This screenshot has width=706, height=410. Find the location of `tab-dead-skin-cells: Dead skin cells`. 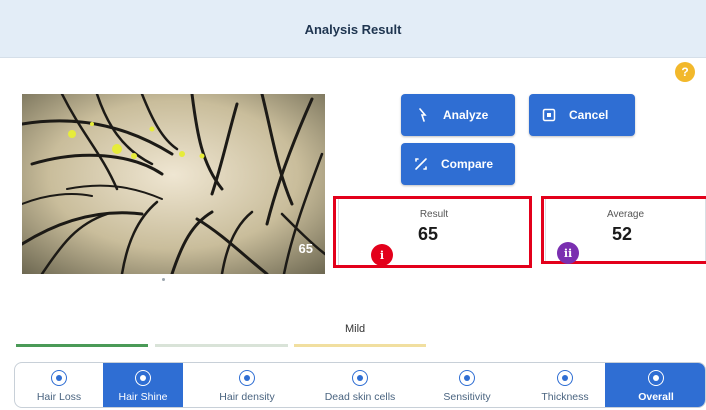

tab-dead-skin-cells: Dead skin cells is located at coordinates (360, 385).